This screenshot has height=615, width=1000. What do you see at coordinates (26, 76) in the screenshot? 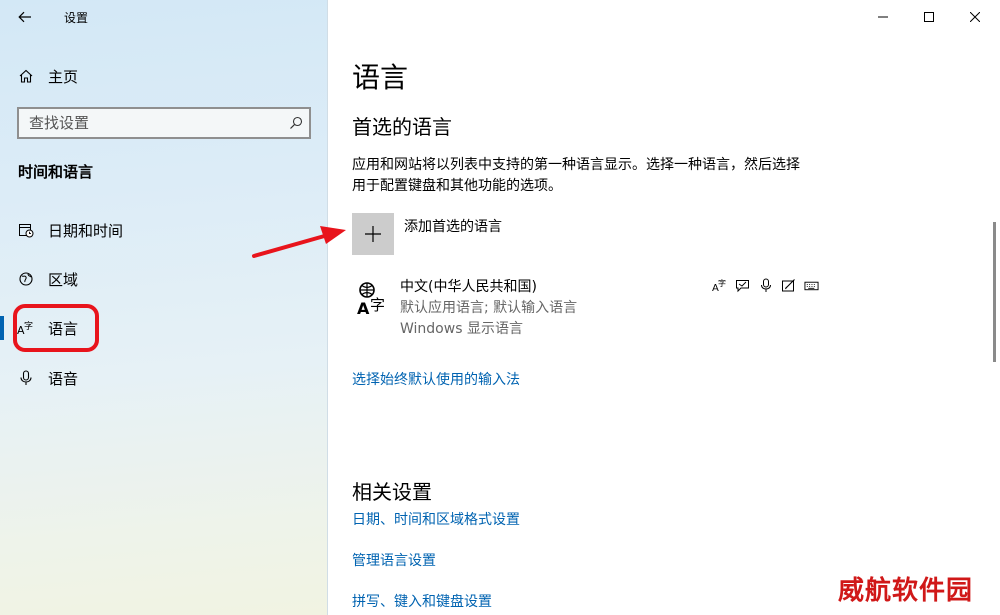
I see `home-icon` at bounding box center [26, 76].